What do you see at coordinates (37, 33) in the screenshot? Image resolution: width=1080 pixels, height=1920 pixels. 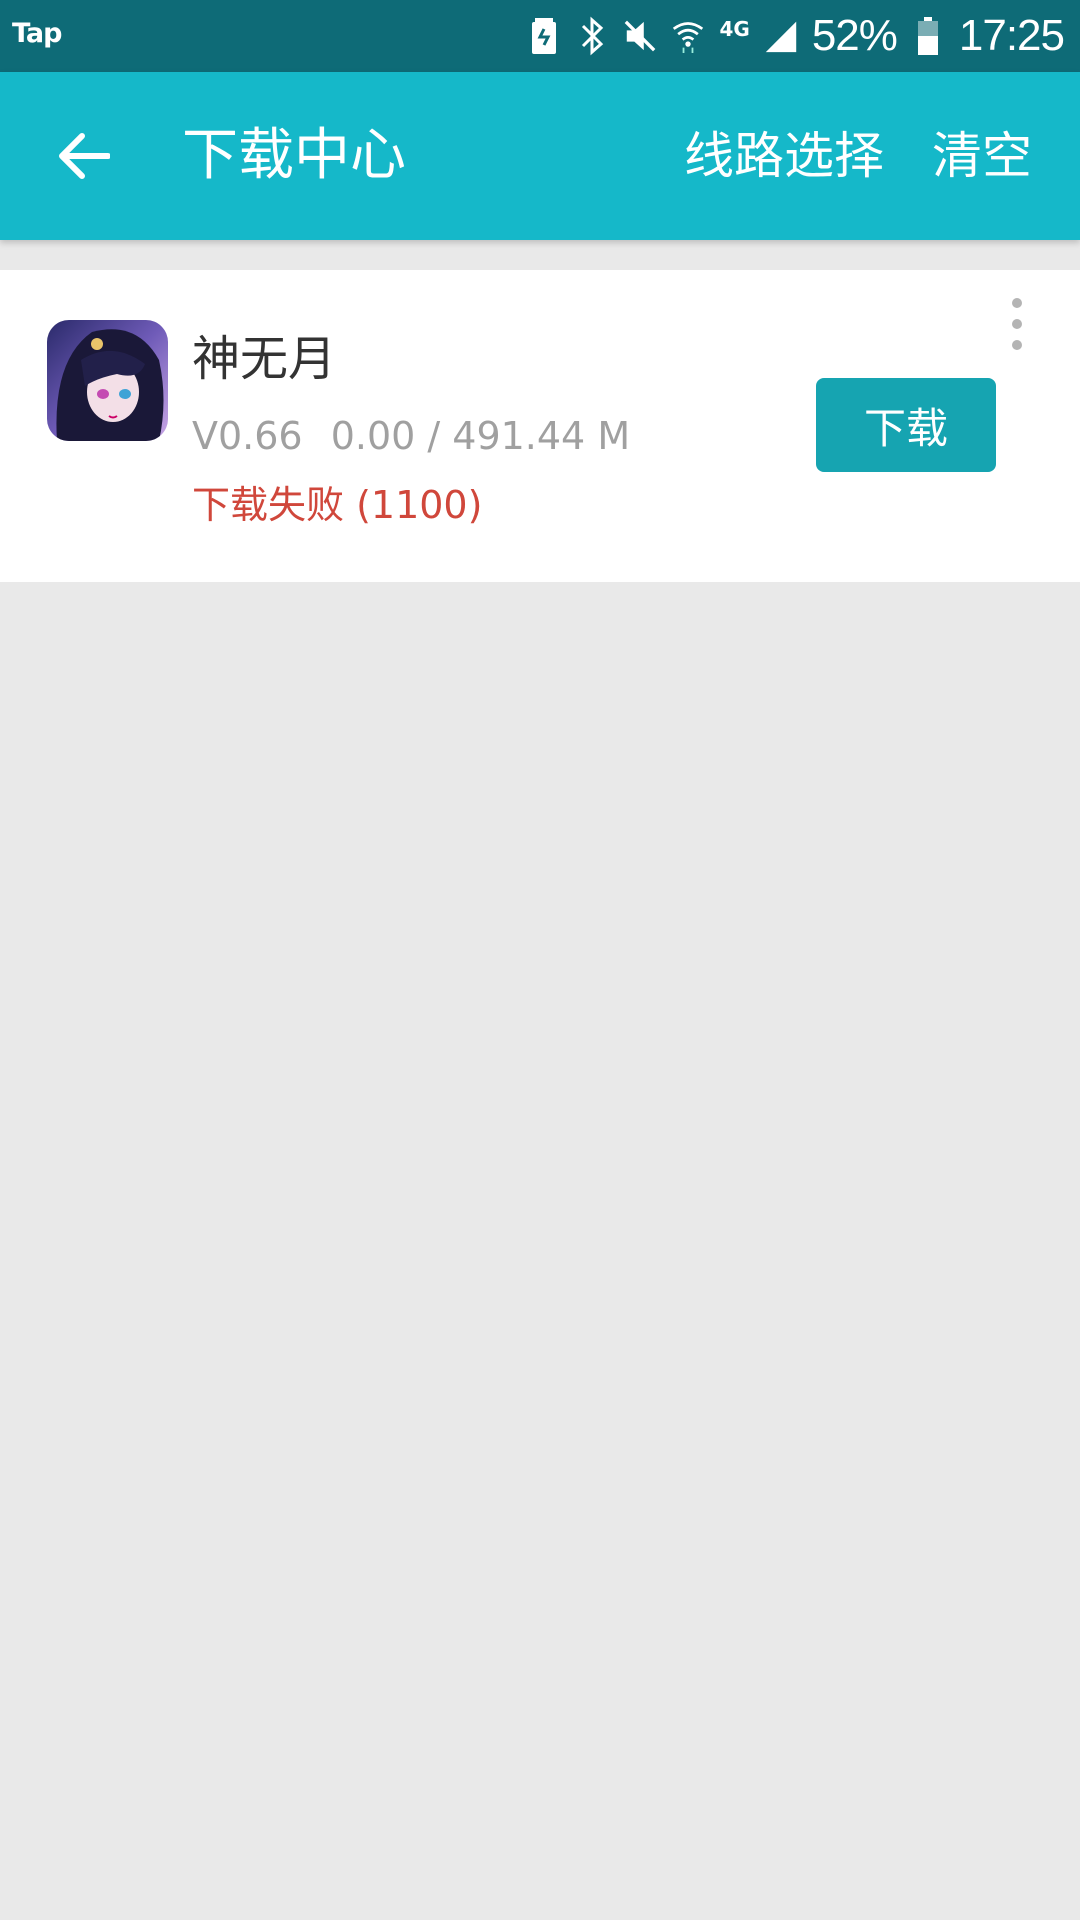 I see `status-app-label: Tap` at bounding box center [37, 33].